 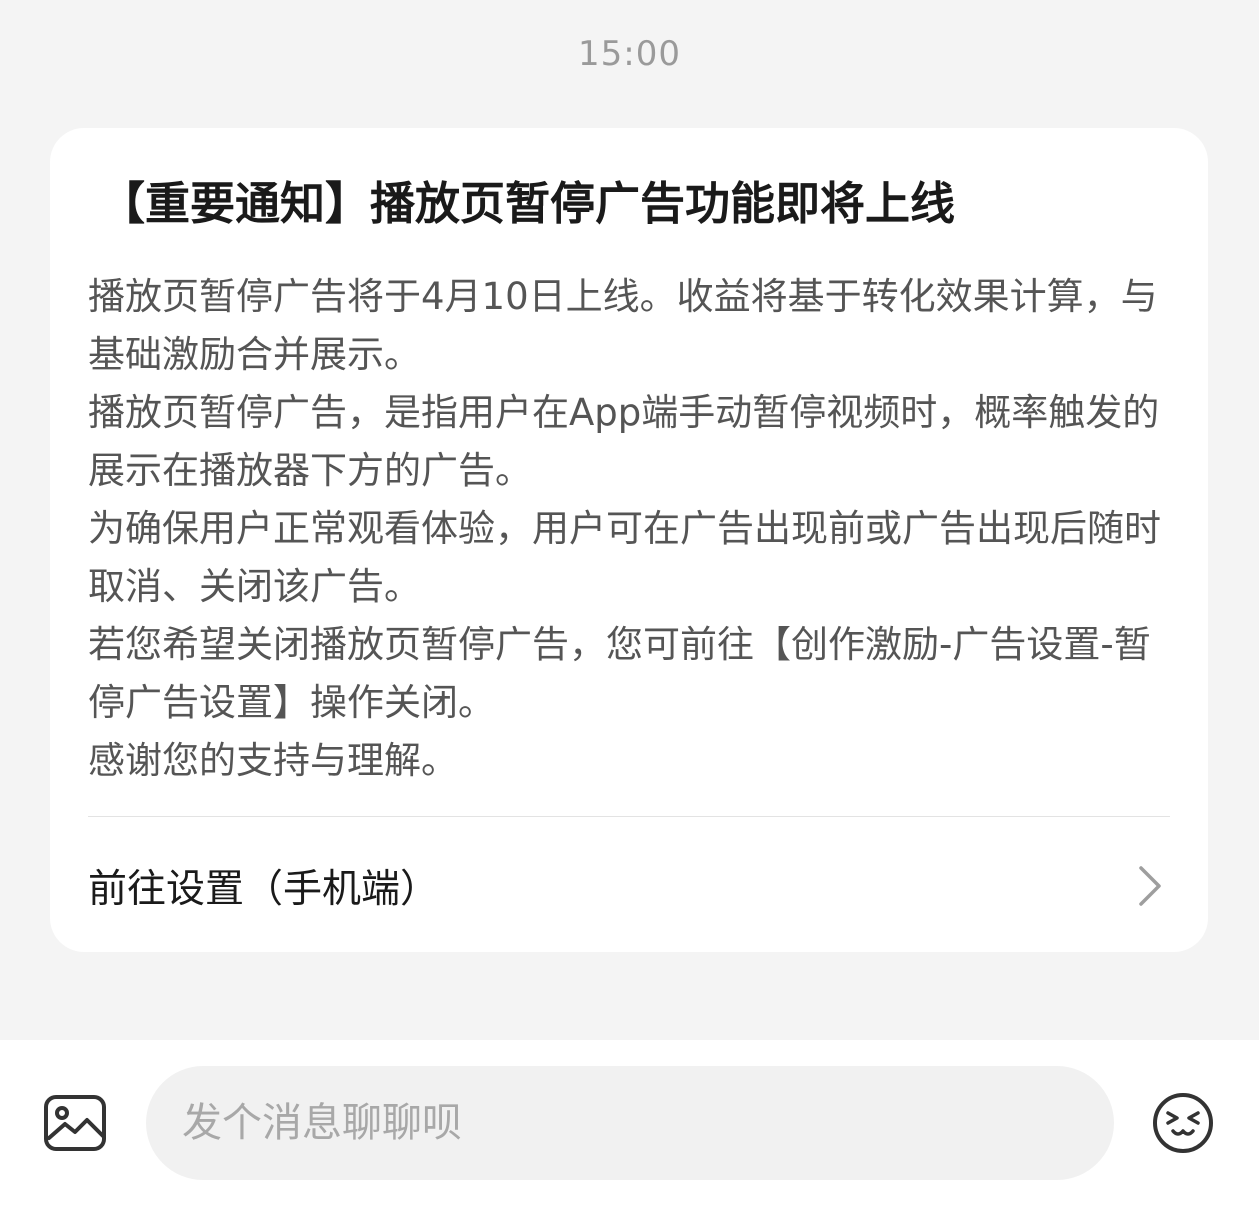 I want to click on notice-paragraph: 感谢您的支持与理解。, so click(x=273, y=760).